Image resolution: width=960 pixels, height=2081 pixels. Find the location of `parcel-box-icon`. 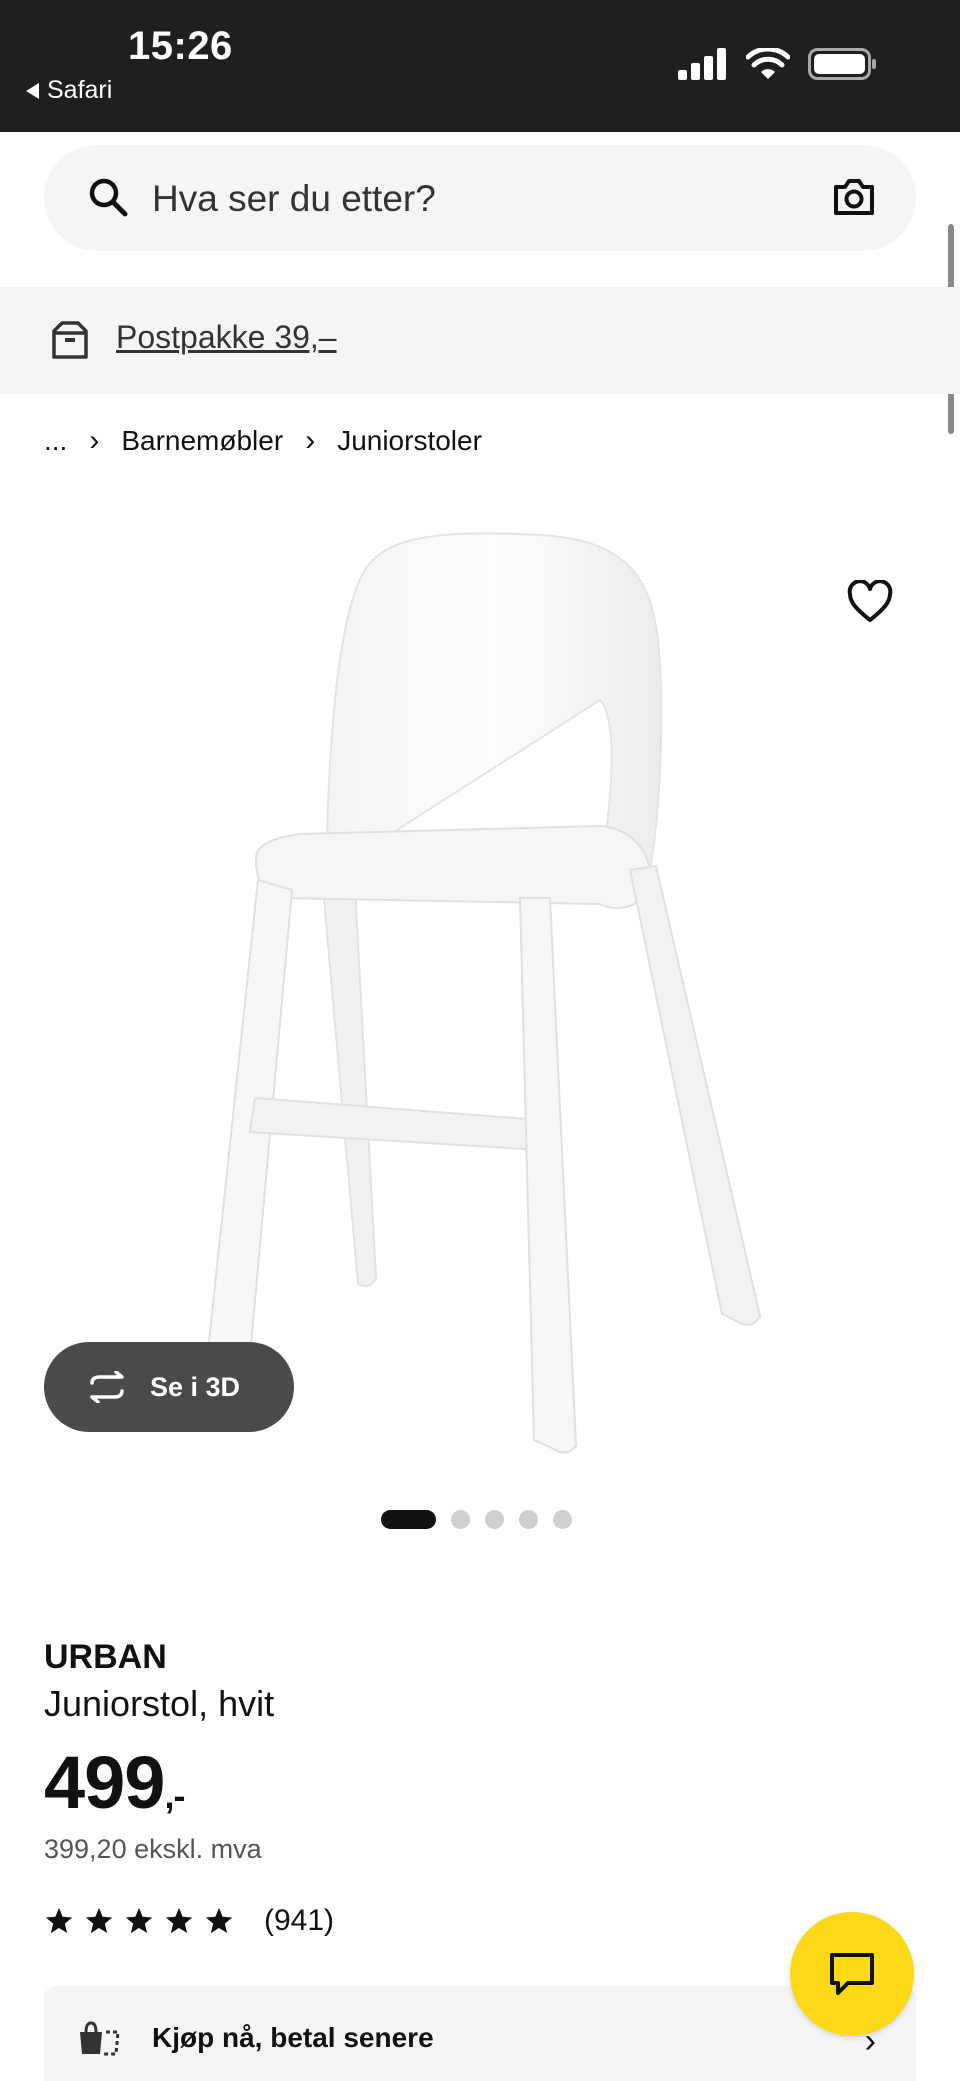

parcel-box-icon is located at coordinates (70, 340).